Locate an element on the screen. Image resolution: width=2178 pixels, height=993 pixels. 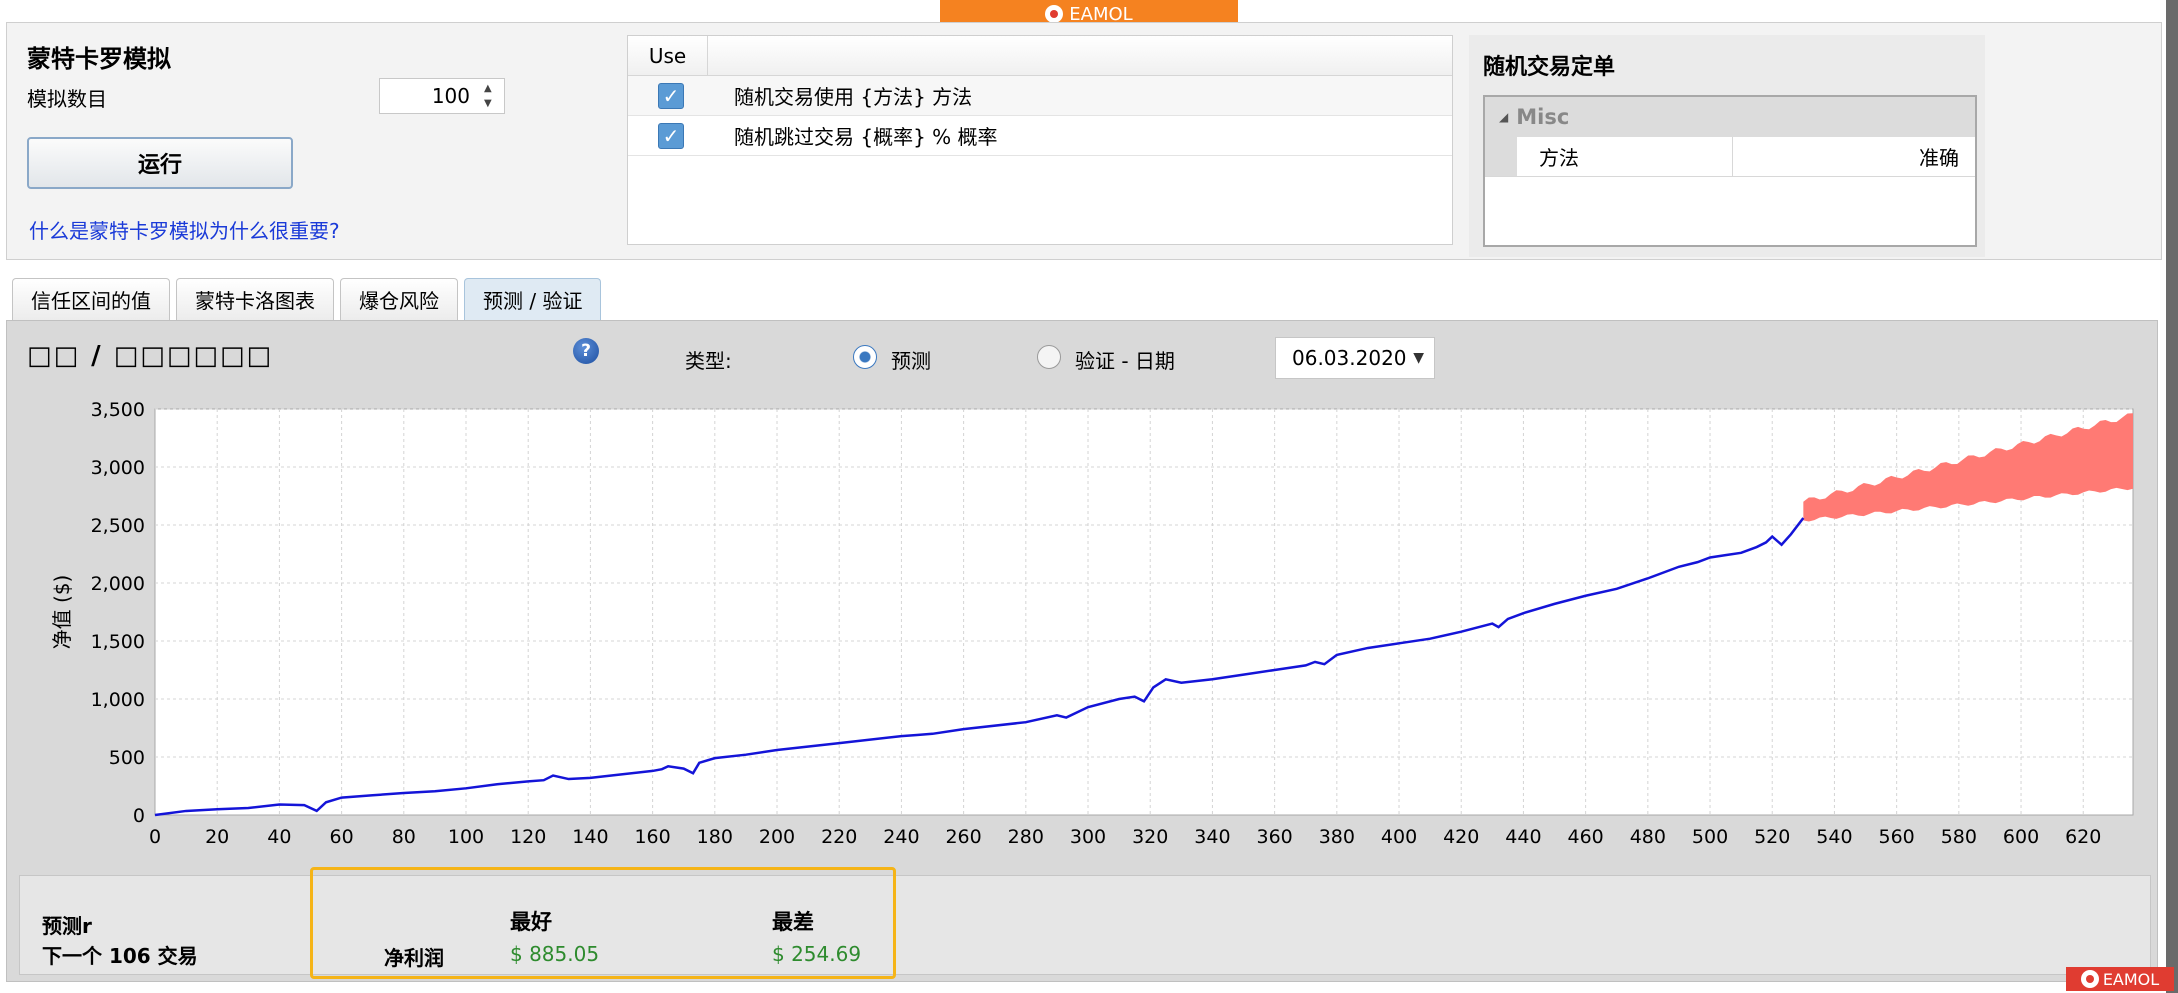
use-row-label: 随机跳过交易 {概率} % 概率 is located at coordinates (866, 137).